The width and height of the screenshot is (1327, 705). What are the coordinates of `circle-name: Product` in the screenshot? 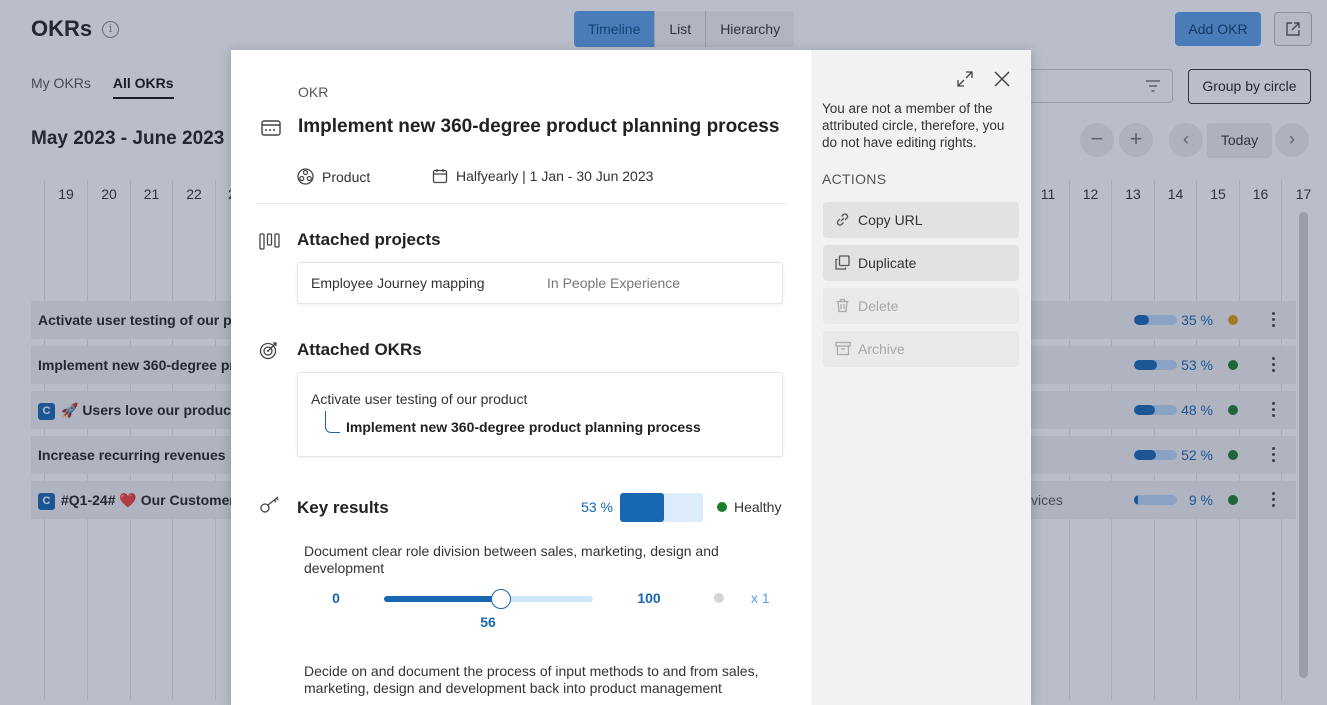 It's located at (346, 176).